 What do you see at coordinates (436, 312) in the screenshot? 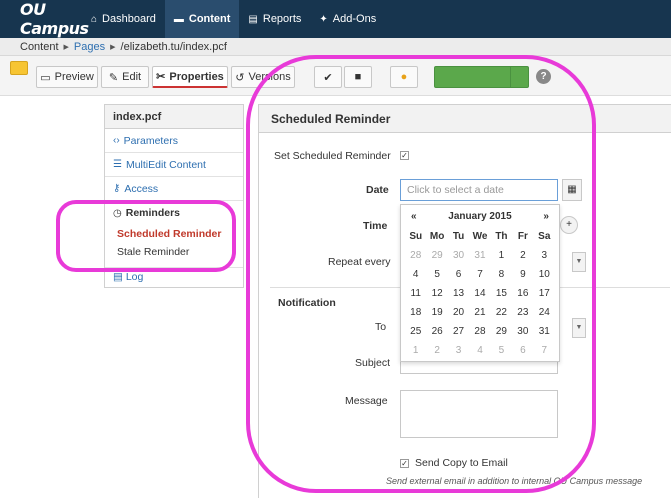
I see `calendar-day: 19` at bounding box center [436, 312].